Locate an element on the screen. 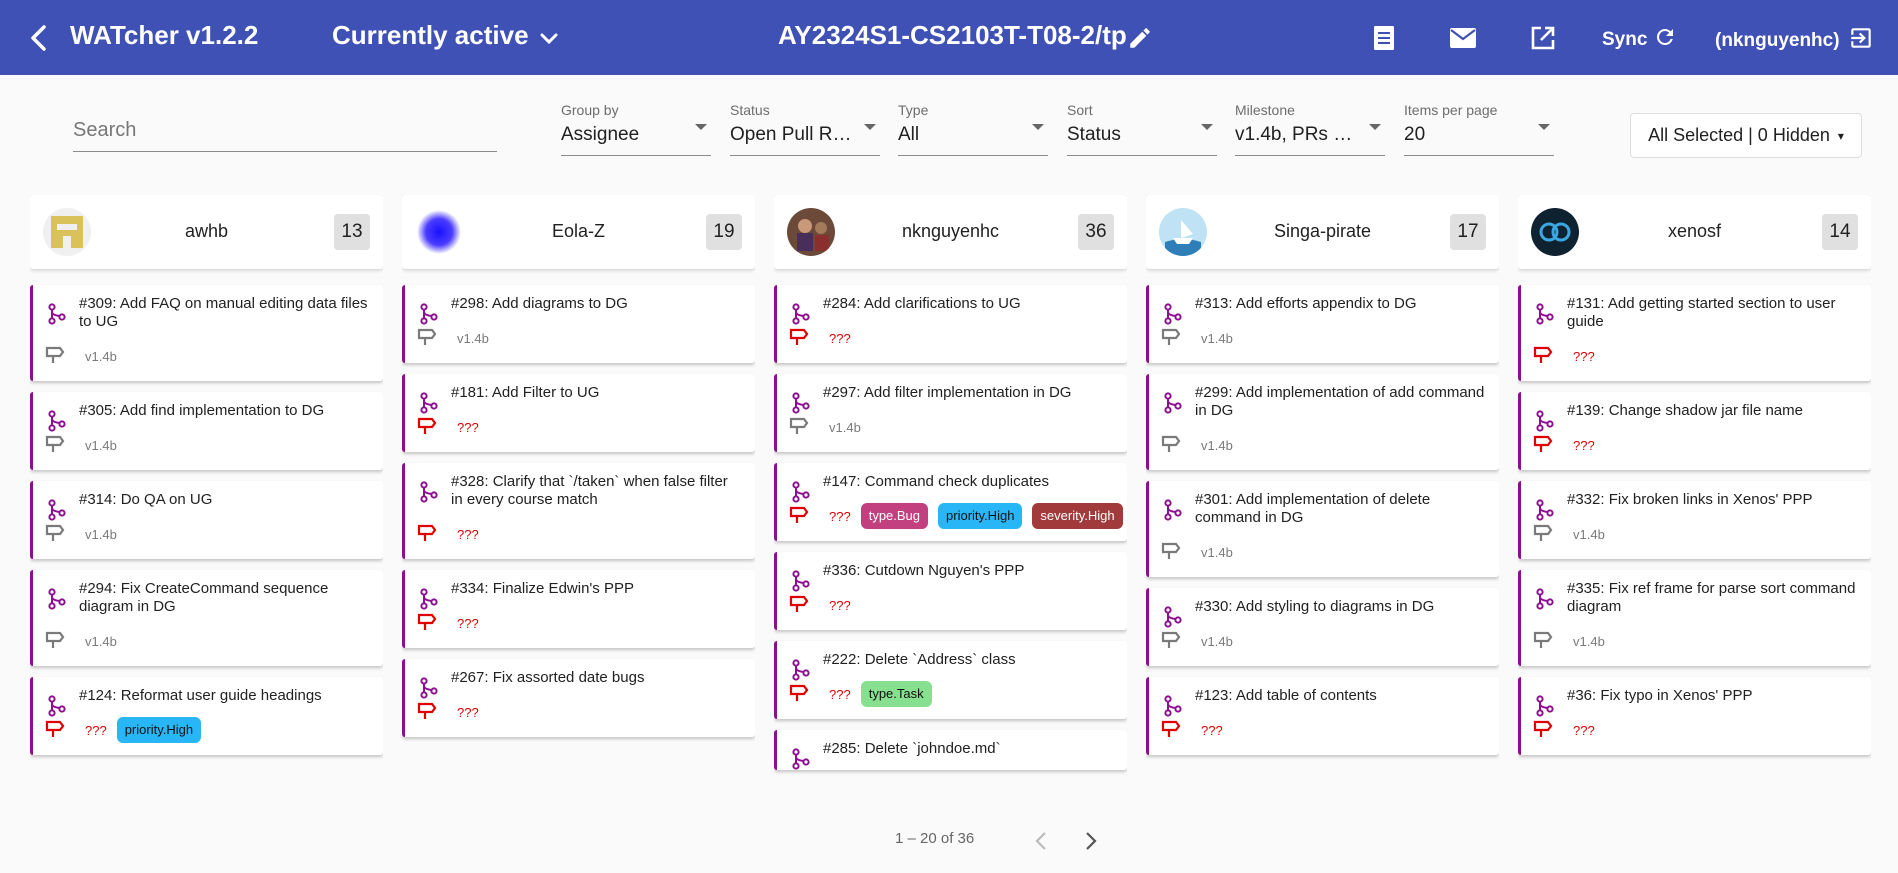  pull-request-card: #139: Change shadow jar file name??? is located at coordinates (1694, 431).